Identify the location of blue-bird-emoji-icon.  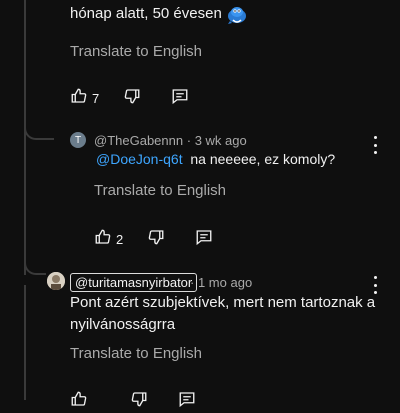
(237, 14).